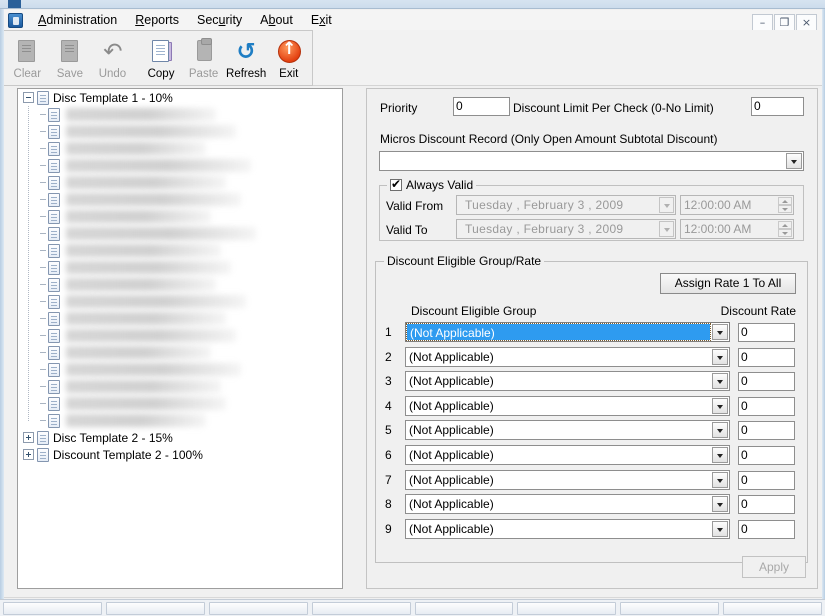 The width and height of the screenshot is (825, 616). What do you see at coordinates (567, 332) in the screenshot?
I see `eligible-group-combo-1: (Not Applicable)` at bounding box center [567, 332].